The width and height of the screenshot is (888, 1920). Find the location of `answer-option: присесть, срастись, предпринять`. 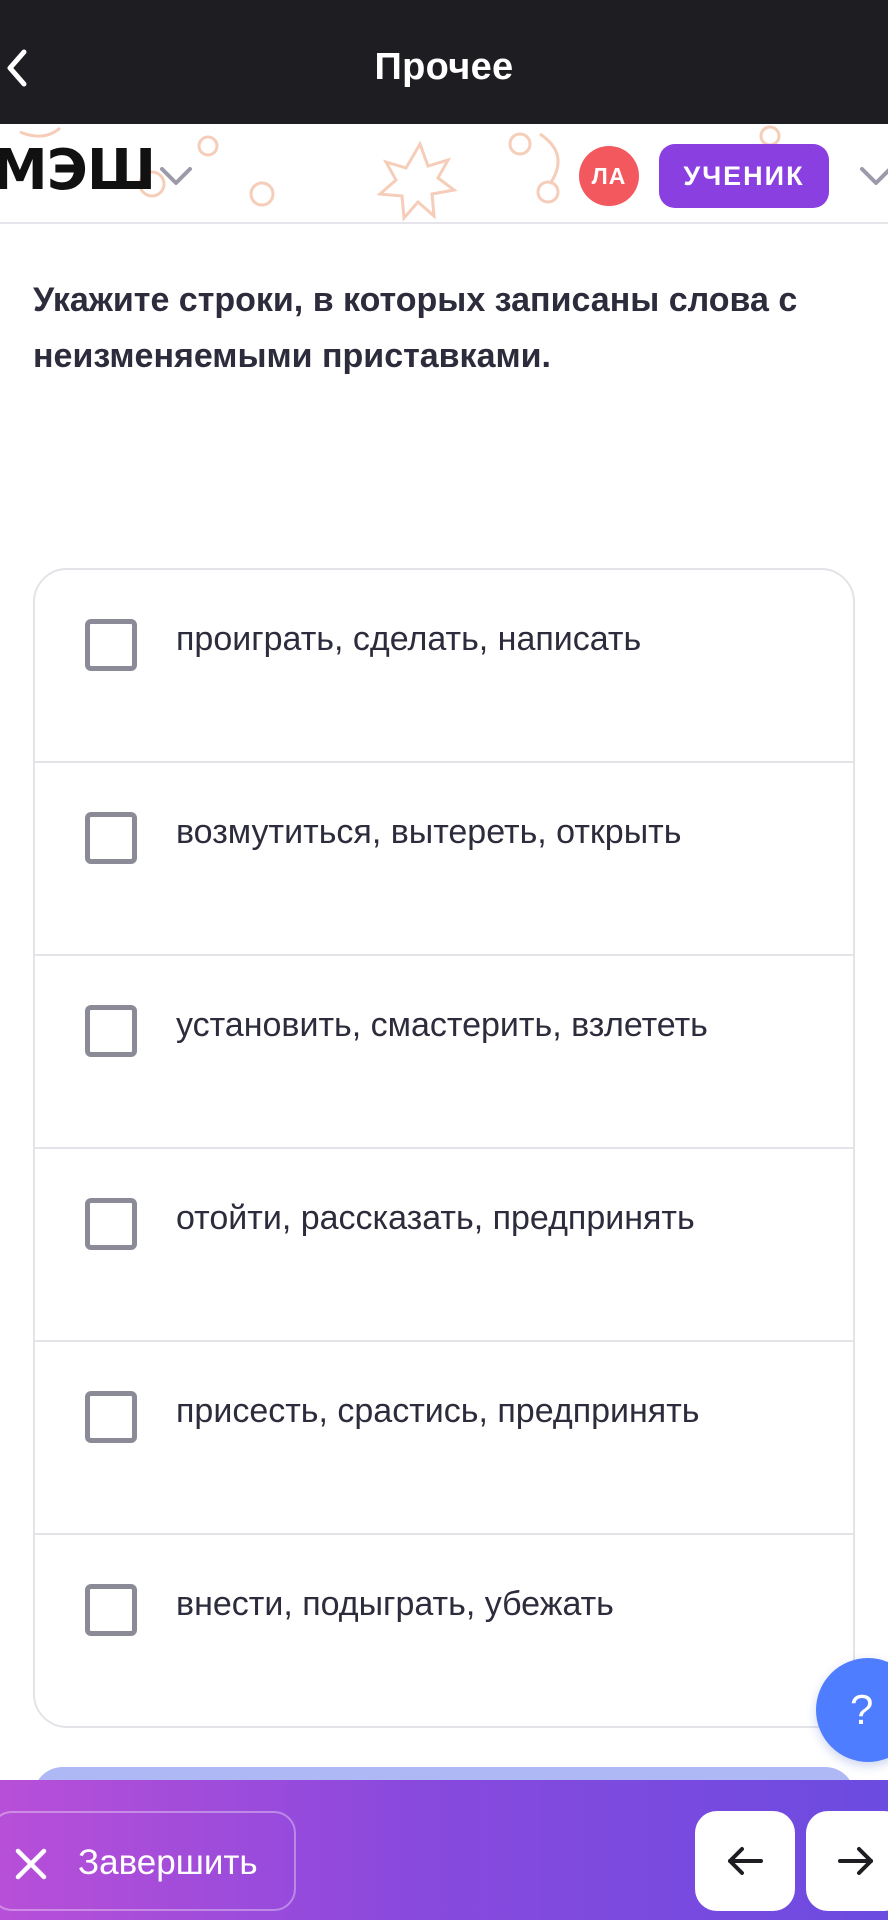

answer-option: присесть, срастись, предпринять is located at coordinates (444, 1438).